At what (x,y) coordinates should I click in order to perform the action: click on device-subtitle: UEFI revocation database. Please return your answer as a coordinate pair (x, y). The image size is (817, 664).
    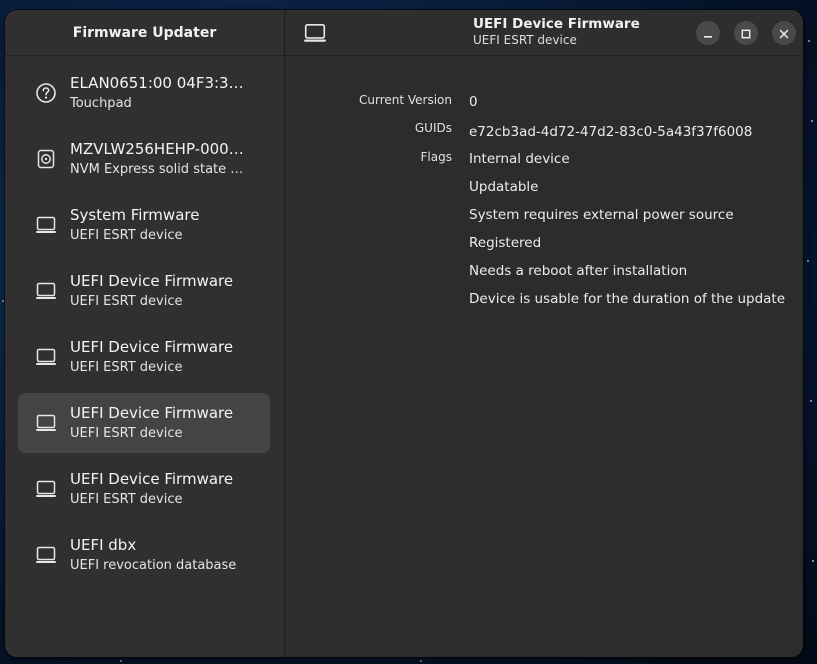
    Looking at the image, I should click on (153, 565).